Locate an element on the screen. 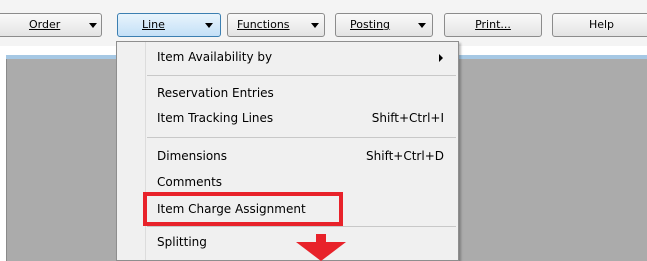 The width and height of the screenshot is (647, 261). order-menu-button: Order is located at coordinates (51, 25).